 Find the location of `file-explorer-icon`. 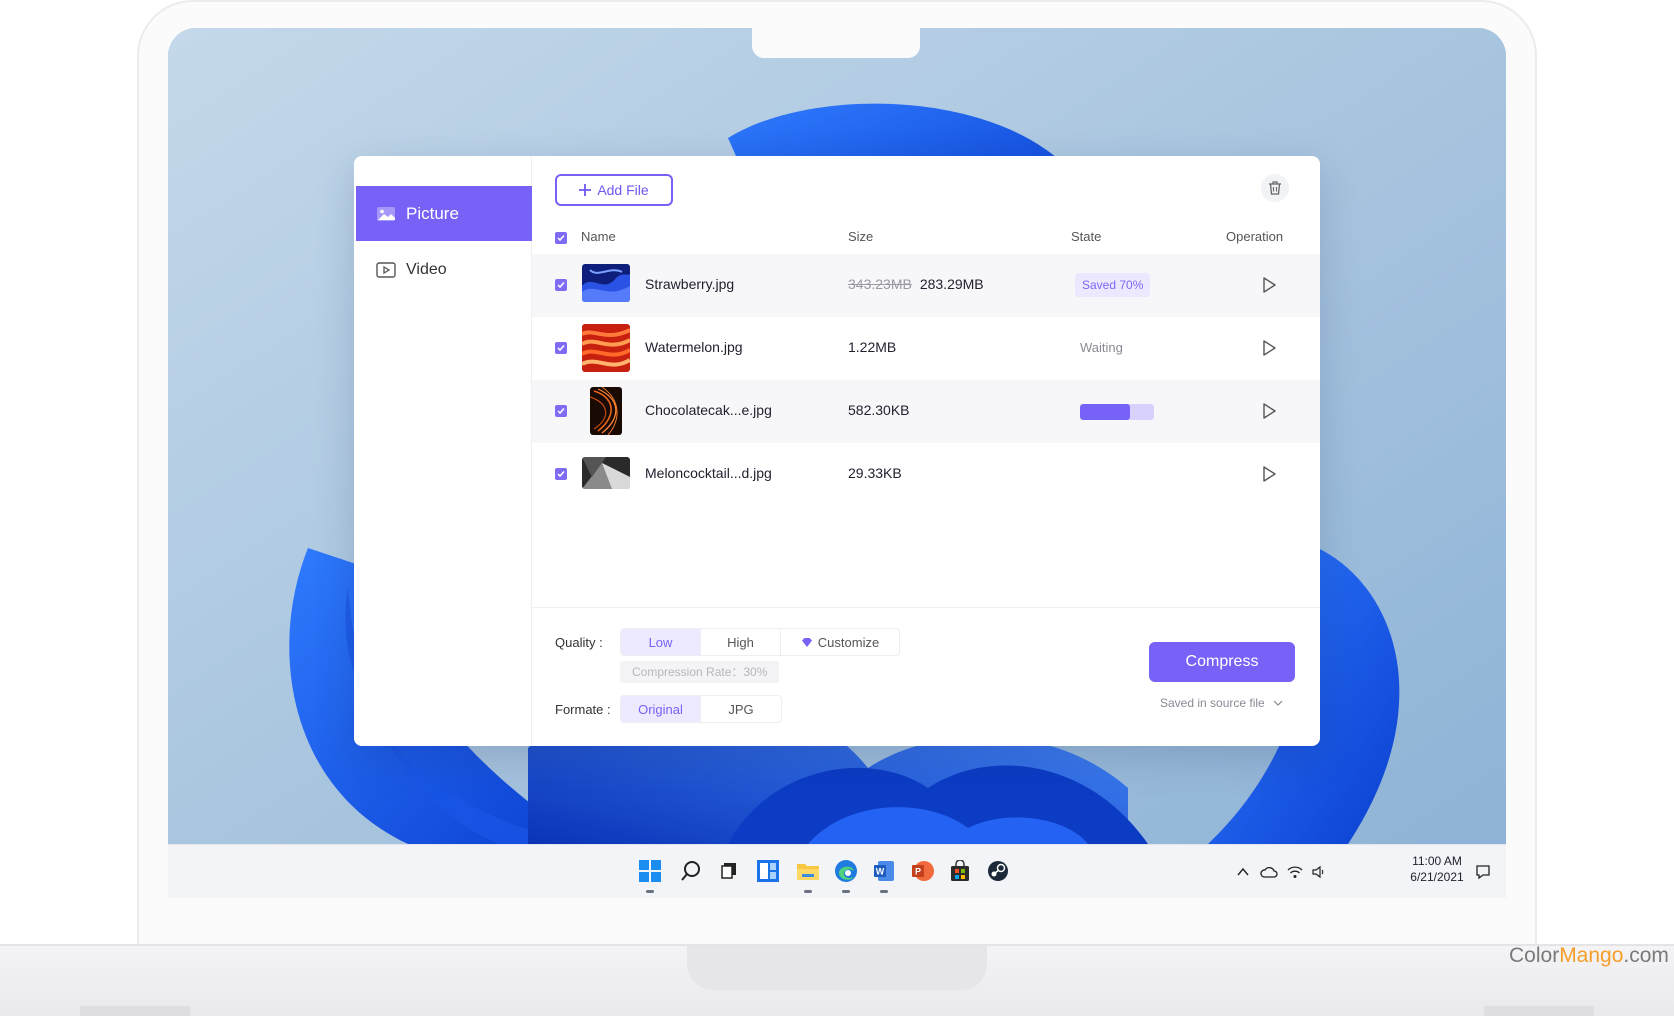

file-explorer-icon is located at coordinates (808, 875).